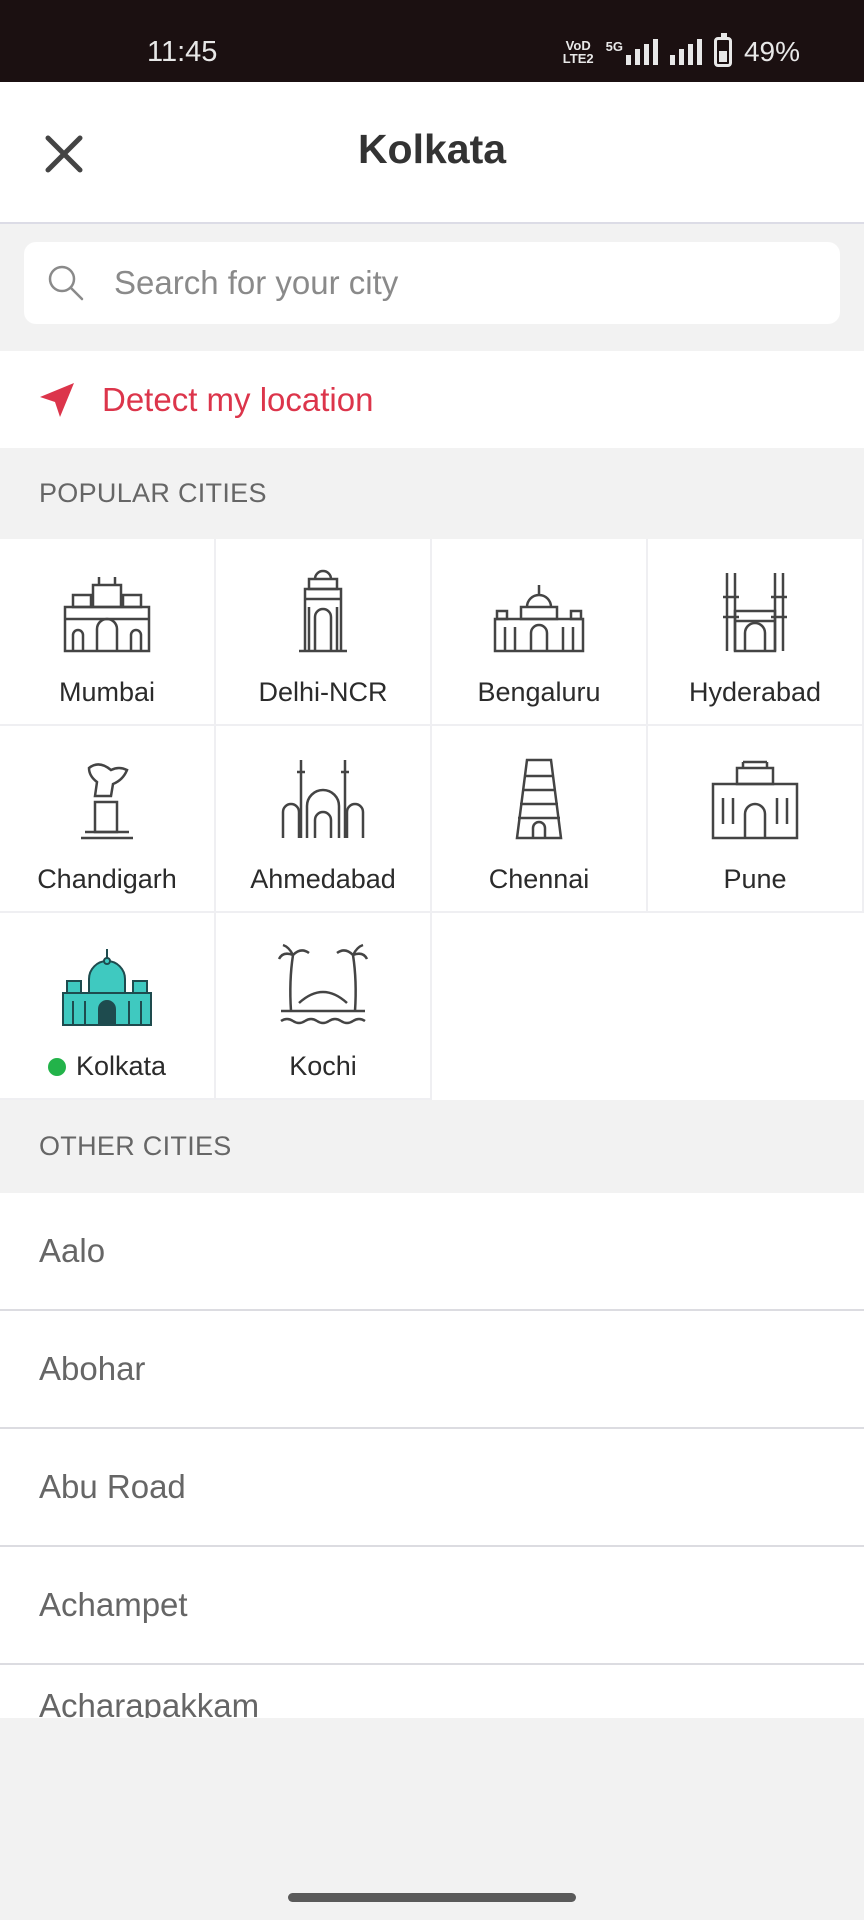  Describe the element at coordinates (323, 611) in the screenshot. I see `india-gate-icon` at that location.